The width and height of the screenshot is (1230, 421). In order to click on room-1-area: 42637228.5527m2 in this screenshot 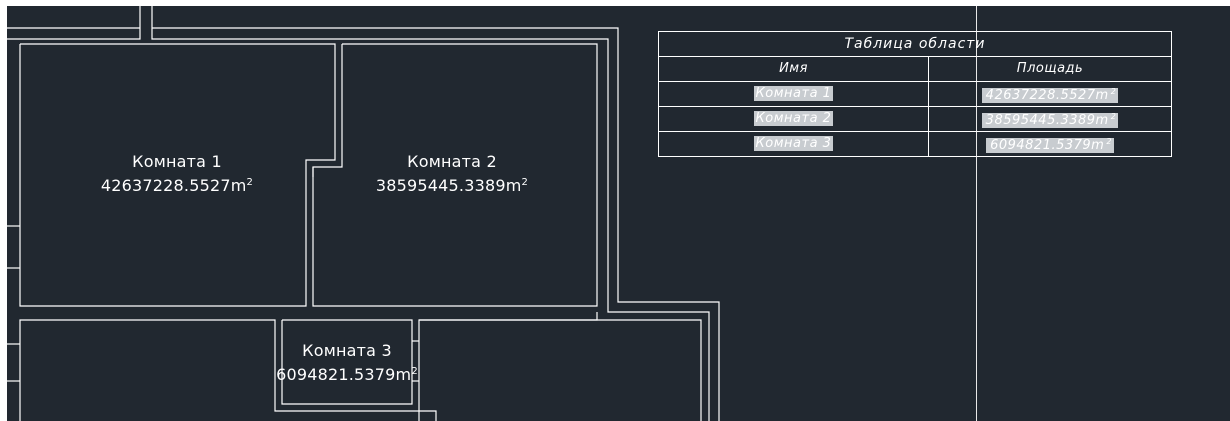, I will do `click(177, 185)`.